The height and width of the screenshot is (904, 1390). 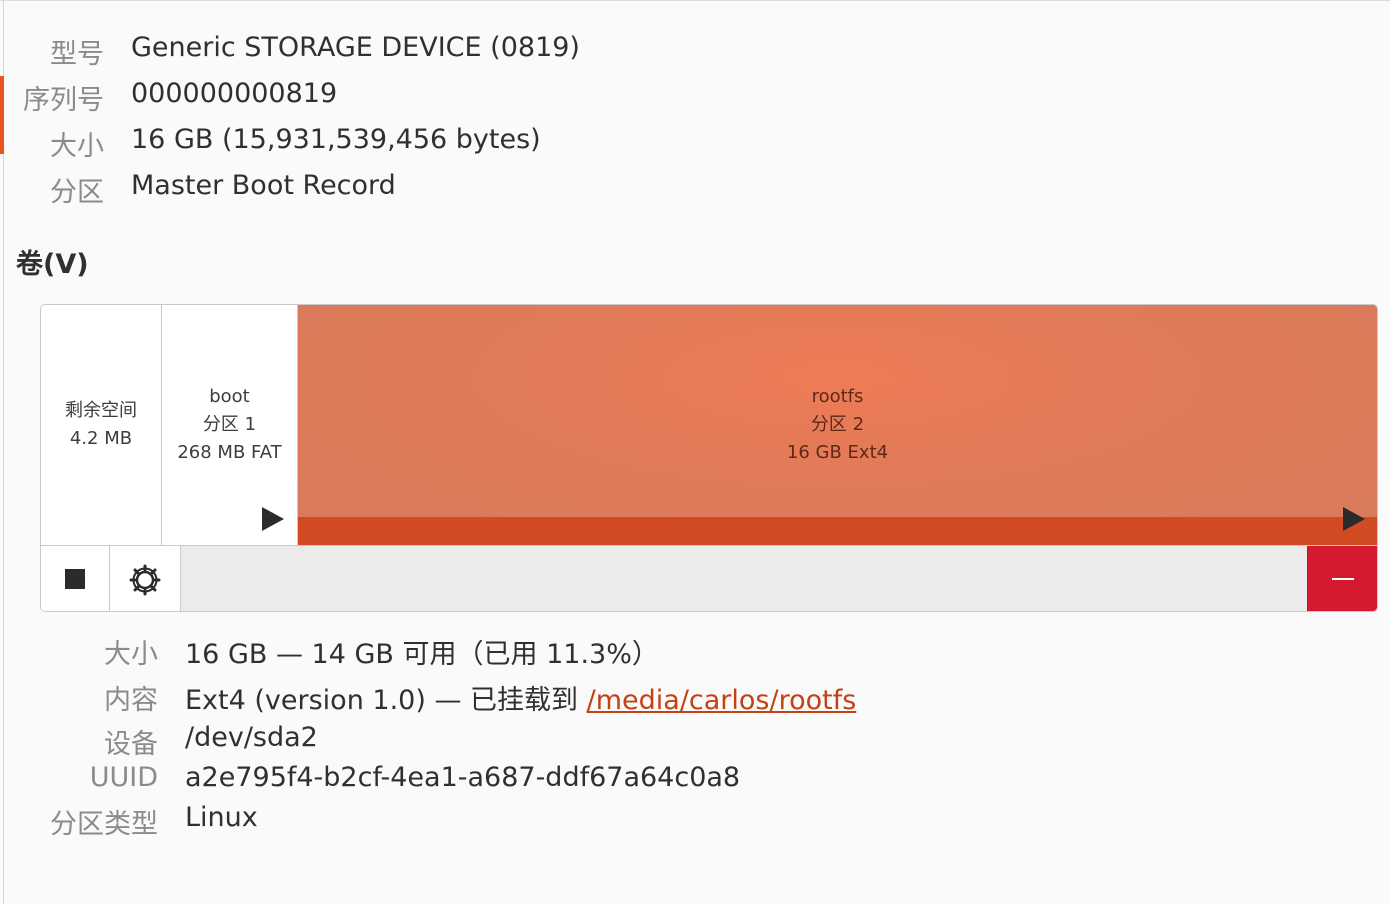 I want to click on volume-toolbar, so click(x=709, y=578).